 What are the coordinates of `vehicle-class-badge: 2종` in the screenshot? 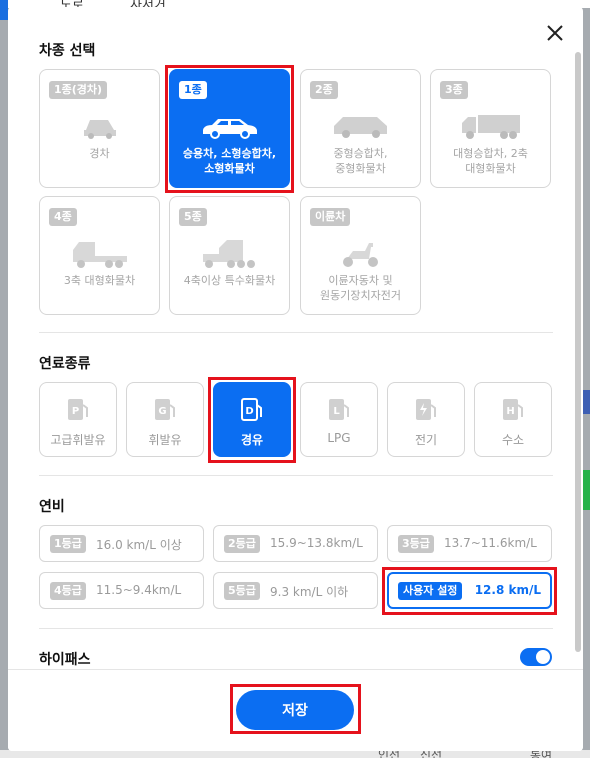 It's located at (324, 90).